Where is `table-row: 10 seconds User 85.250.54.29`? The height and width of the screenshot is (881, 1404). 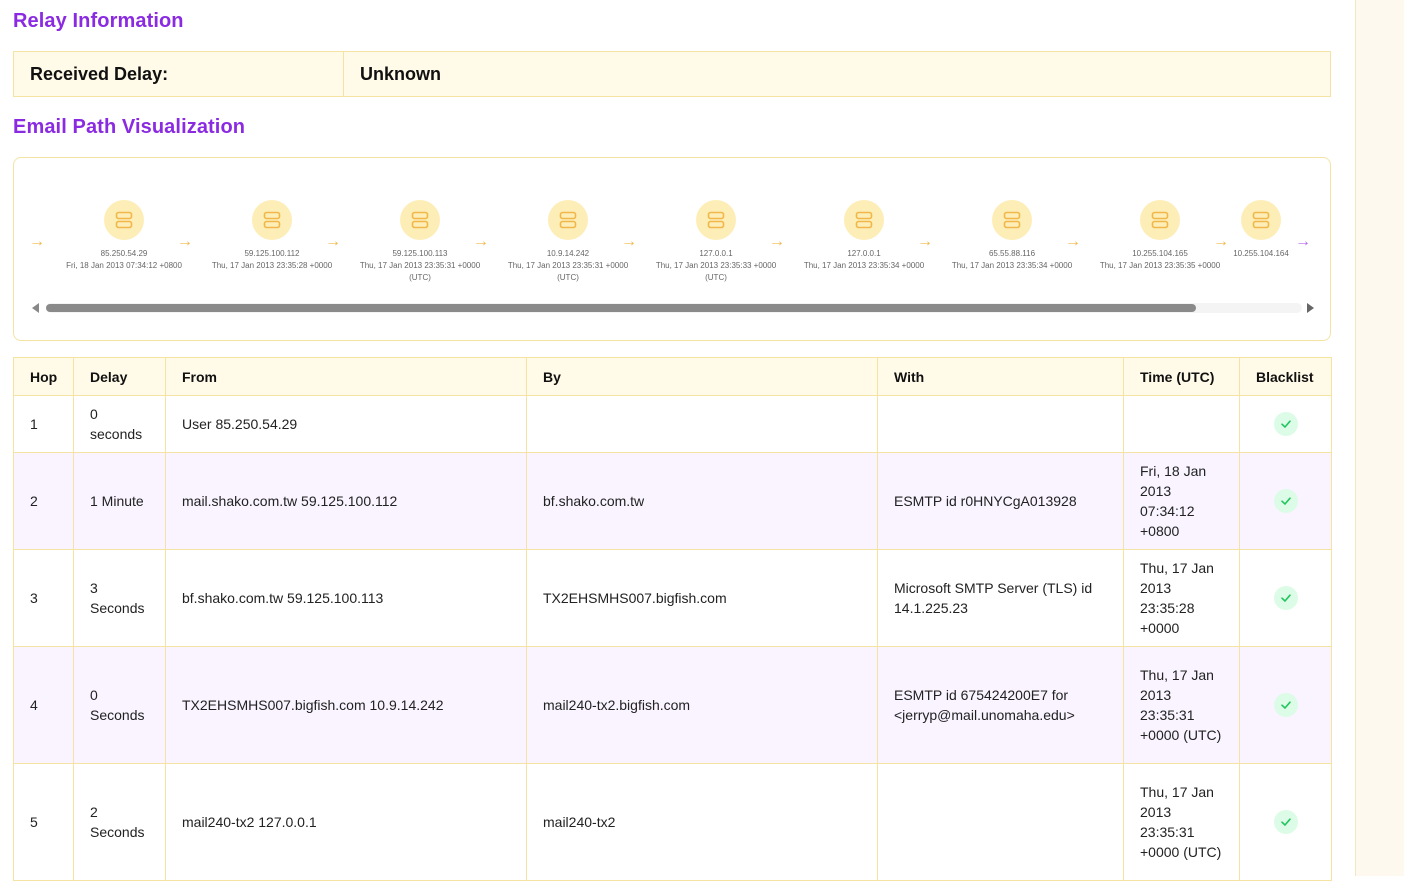 table-row: 10 seconds User 85.250.54.29 is located at coordinates (672, 424).